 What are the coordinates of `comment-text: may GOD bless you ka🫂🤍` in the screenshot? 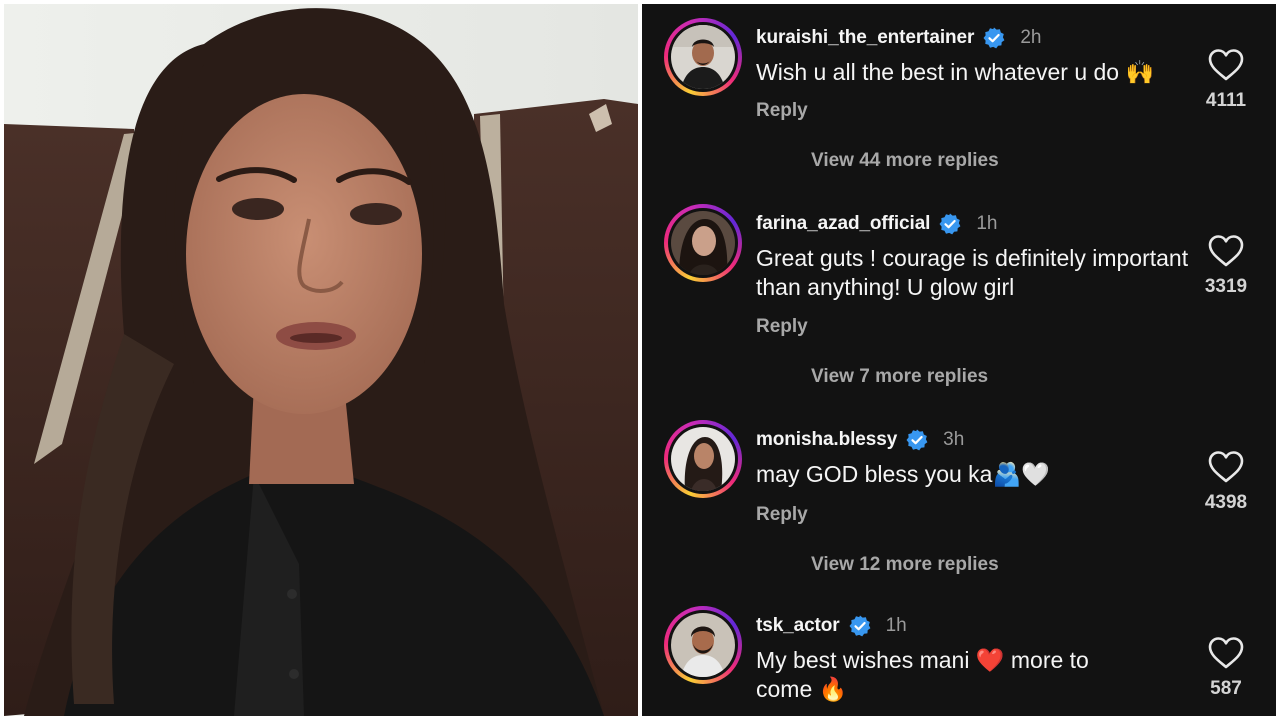 It's located at (903, 474).